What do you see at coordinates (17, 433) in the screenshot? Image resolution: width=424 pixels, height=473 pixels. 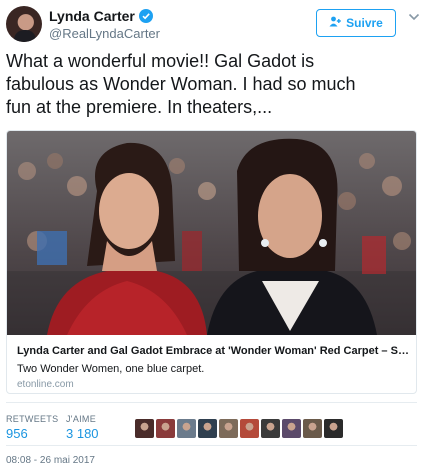 I see `retweets-count: 956` at bounding box center [17, 433].